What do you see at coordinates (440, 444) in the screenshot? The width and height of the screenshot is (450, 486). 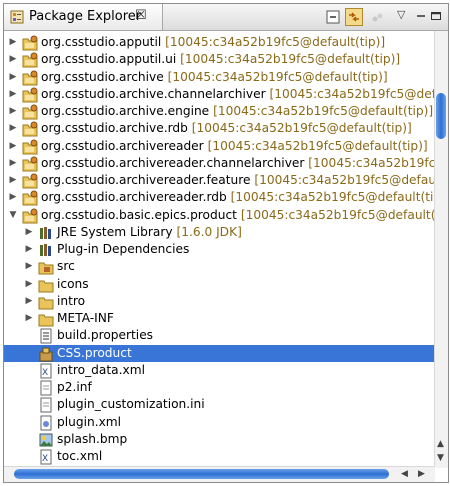 I see `scroll-up-icon: ▲` at bounding box center [440, 444].